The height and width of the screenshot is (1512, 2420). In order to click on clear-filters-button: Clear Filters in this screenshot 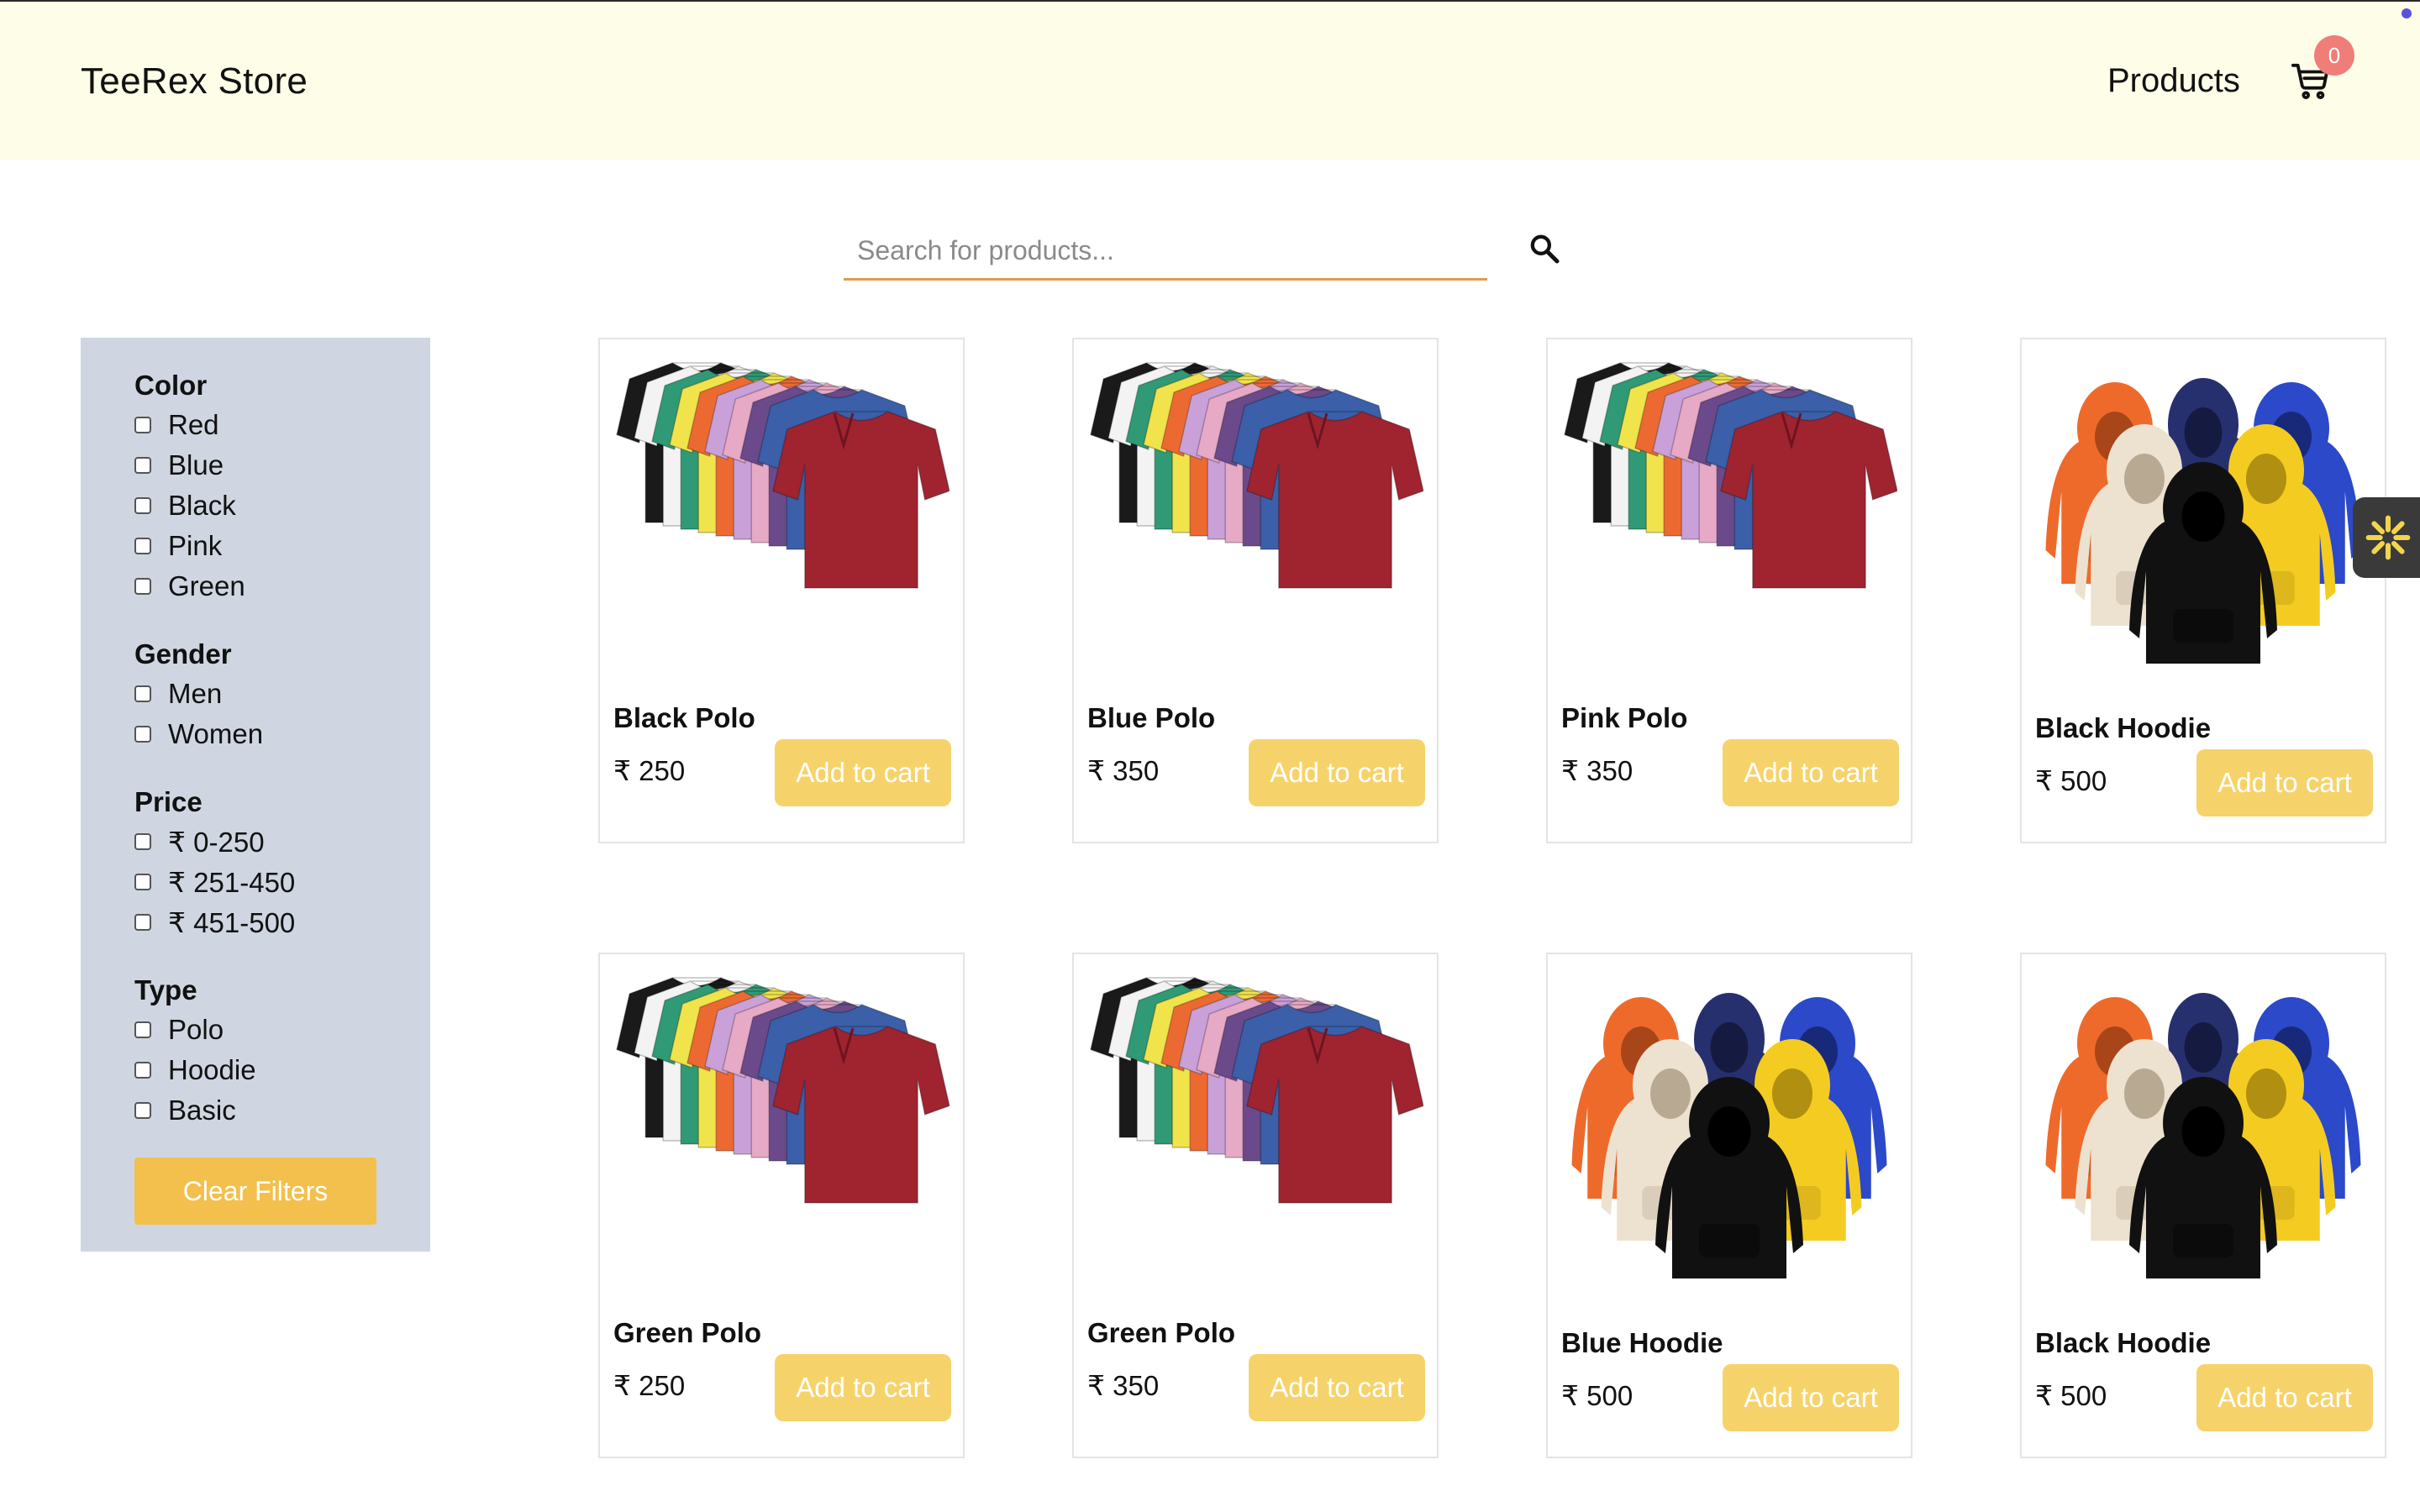, I will do `click(255, 1191)`.